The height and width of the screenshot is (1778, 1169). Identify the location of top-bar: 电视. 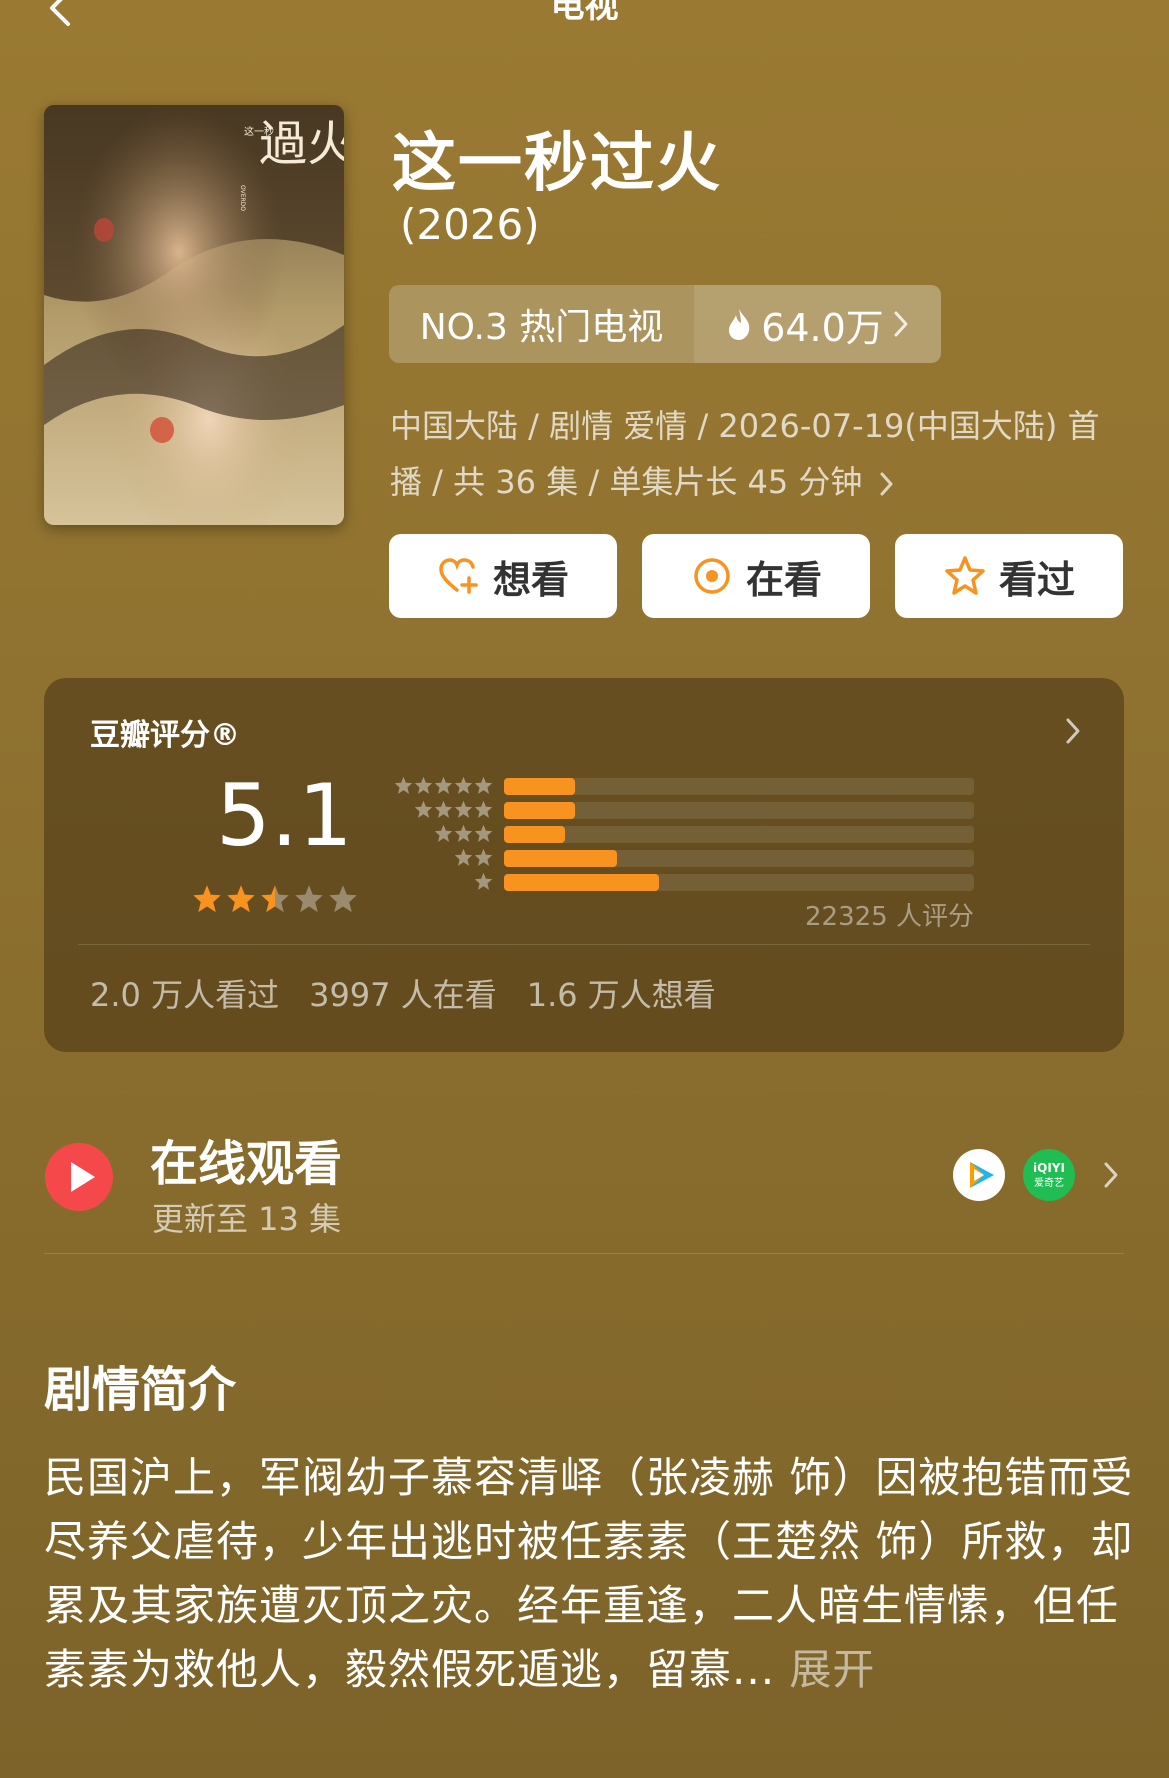
(584, 20).